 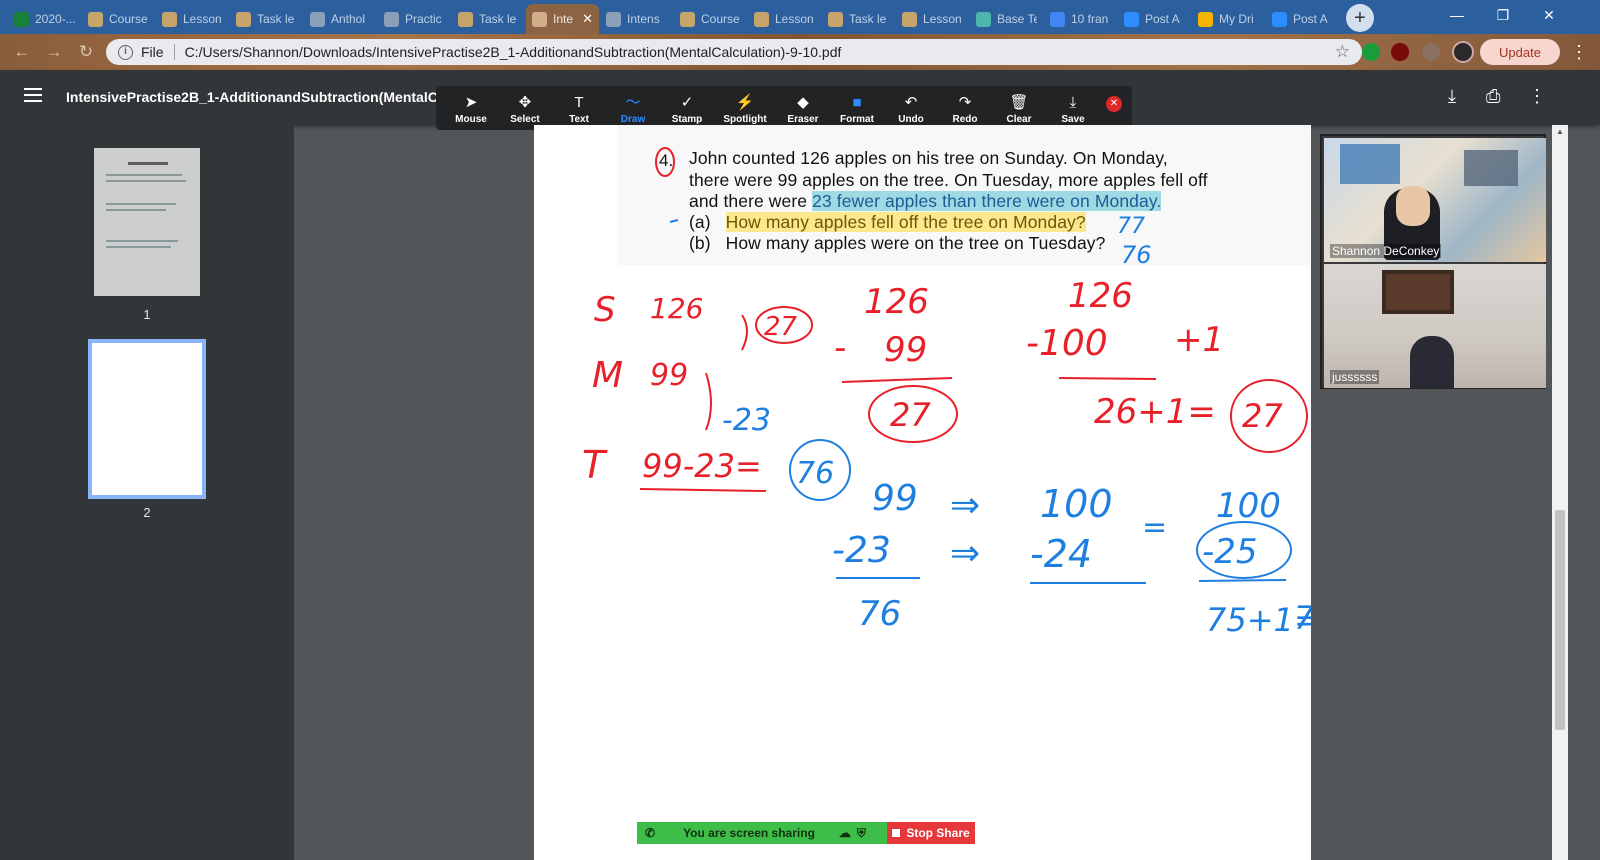 I want to click on tool-format: ■ Format, so click(x=857, y=108).